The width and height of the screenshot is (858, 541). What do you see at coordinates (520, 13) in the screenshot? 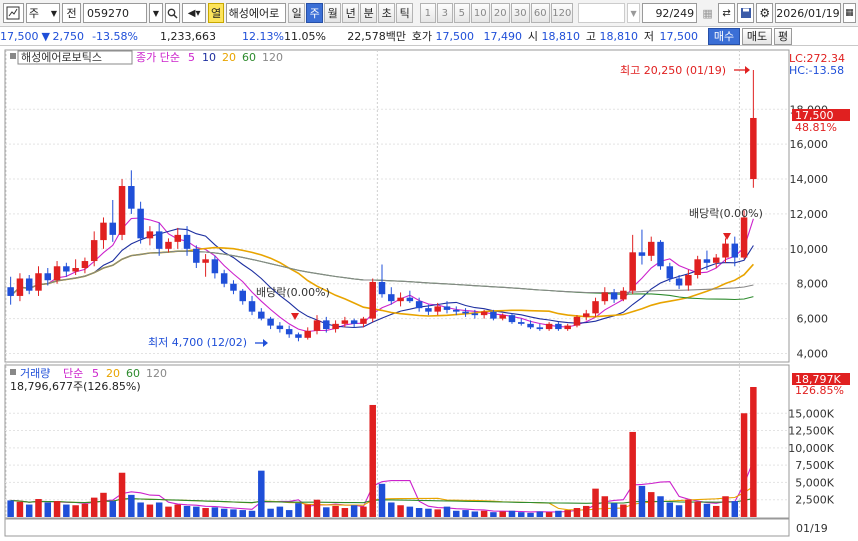
I see `interval-button-30: 30` at bounding box center [520, 13].